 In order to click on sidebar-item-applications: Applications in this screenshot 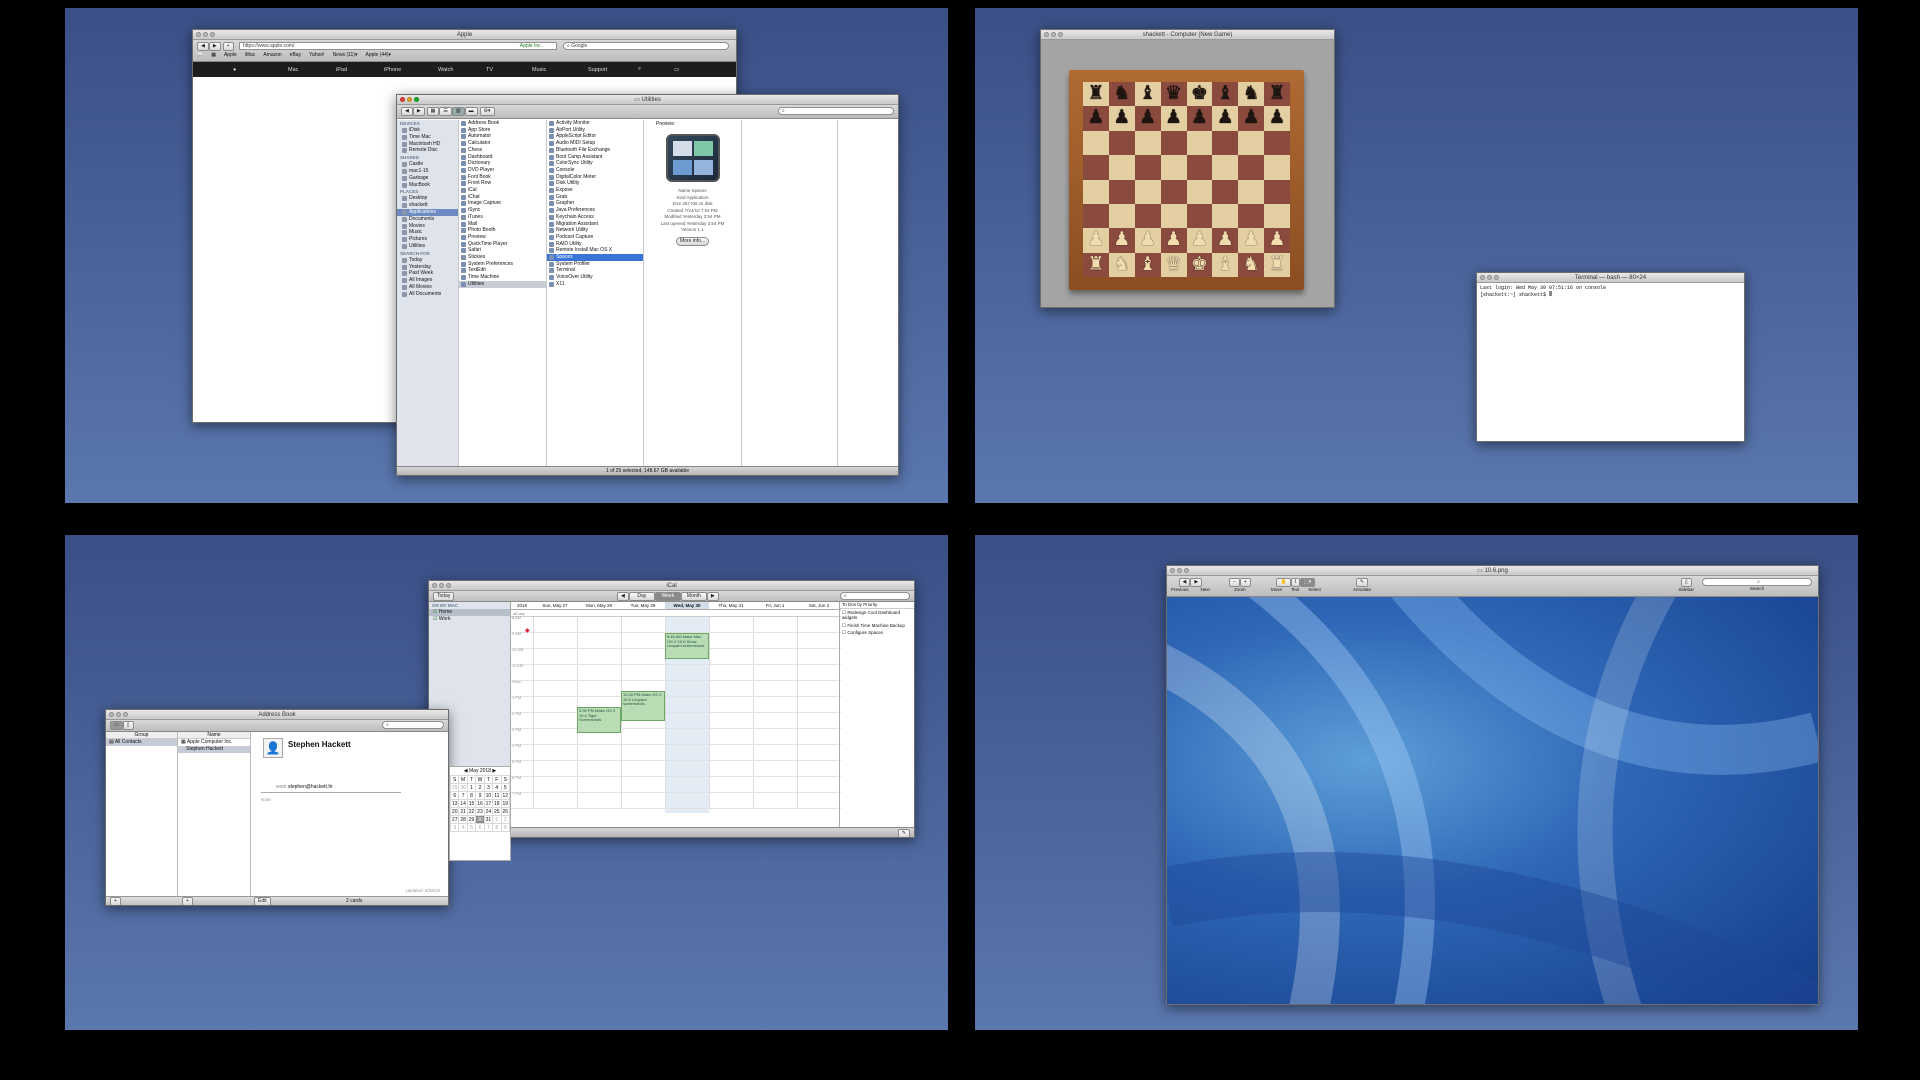, I will do `click(427, 212)`.